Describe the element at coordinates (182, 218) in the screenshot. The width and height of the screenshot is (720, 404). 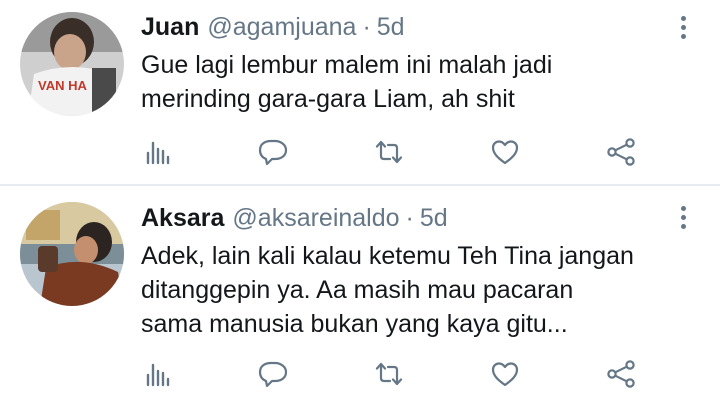
I see `author-name: Aksara` at that location.